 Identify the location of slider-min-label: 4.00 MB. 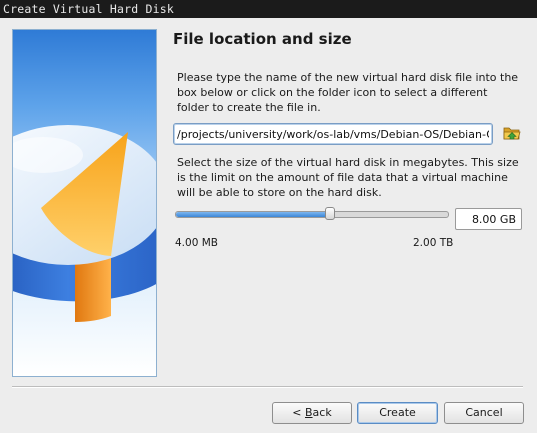
(196, 243).